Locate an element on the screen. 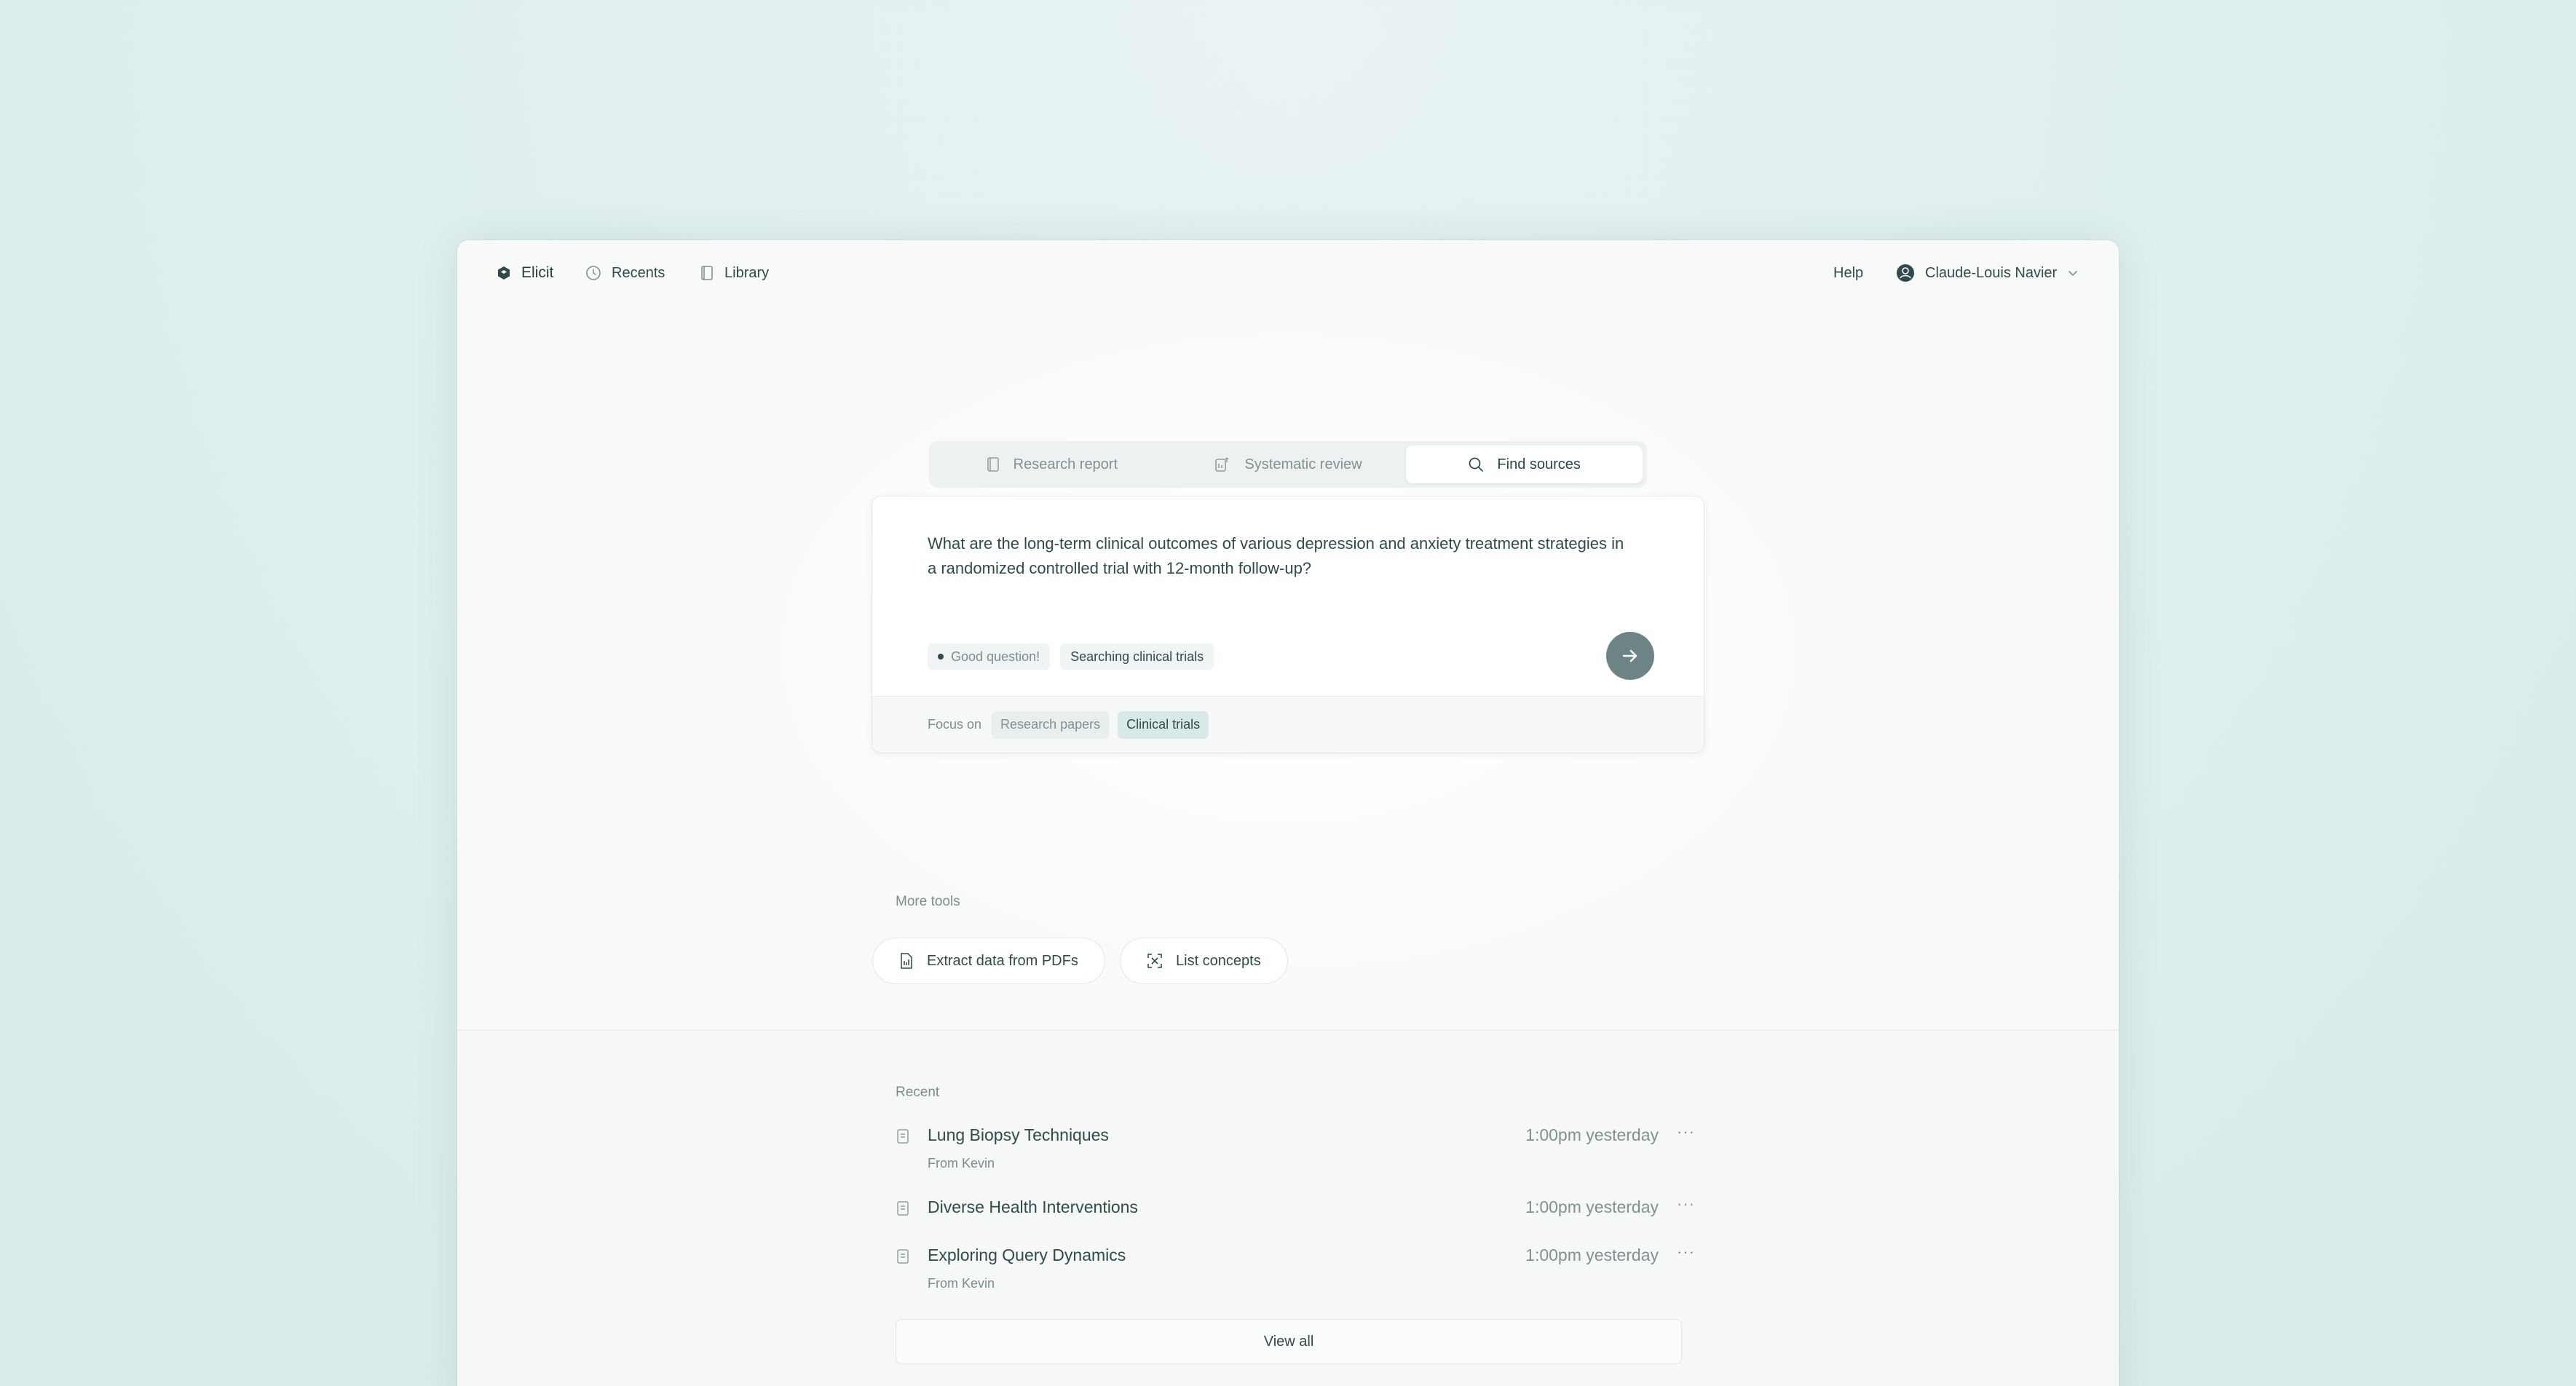 This screenshot has width=2576, height=1386. recent-item-title: Lung Biopsy Techniques is located at coordinates (1018, 1135).